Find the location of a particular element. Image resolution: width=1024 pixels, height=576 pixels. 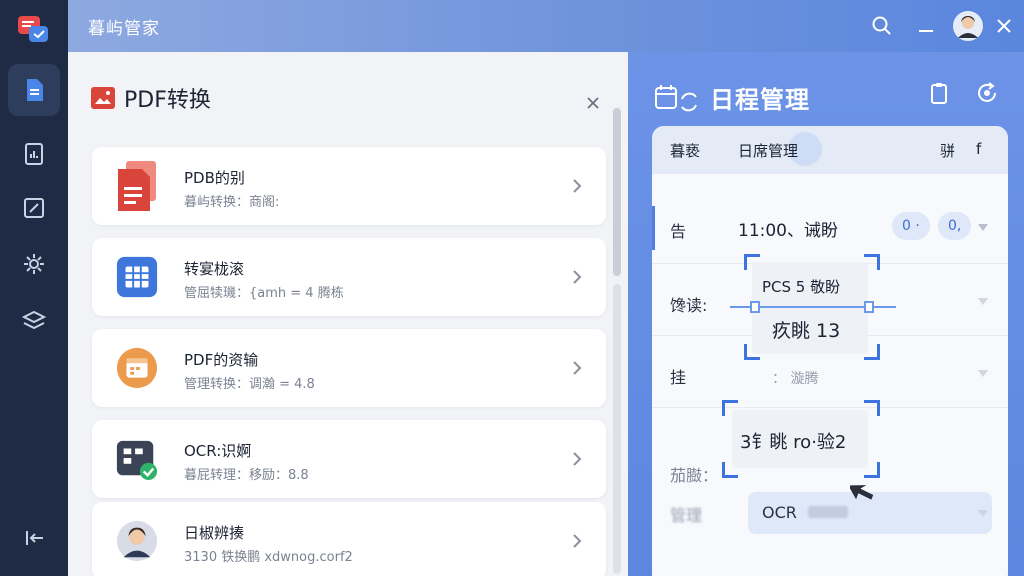

app-logo-icon is located at coordinates (33, 29).